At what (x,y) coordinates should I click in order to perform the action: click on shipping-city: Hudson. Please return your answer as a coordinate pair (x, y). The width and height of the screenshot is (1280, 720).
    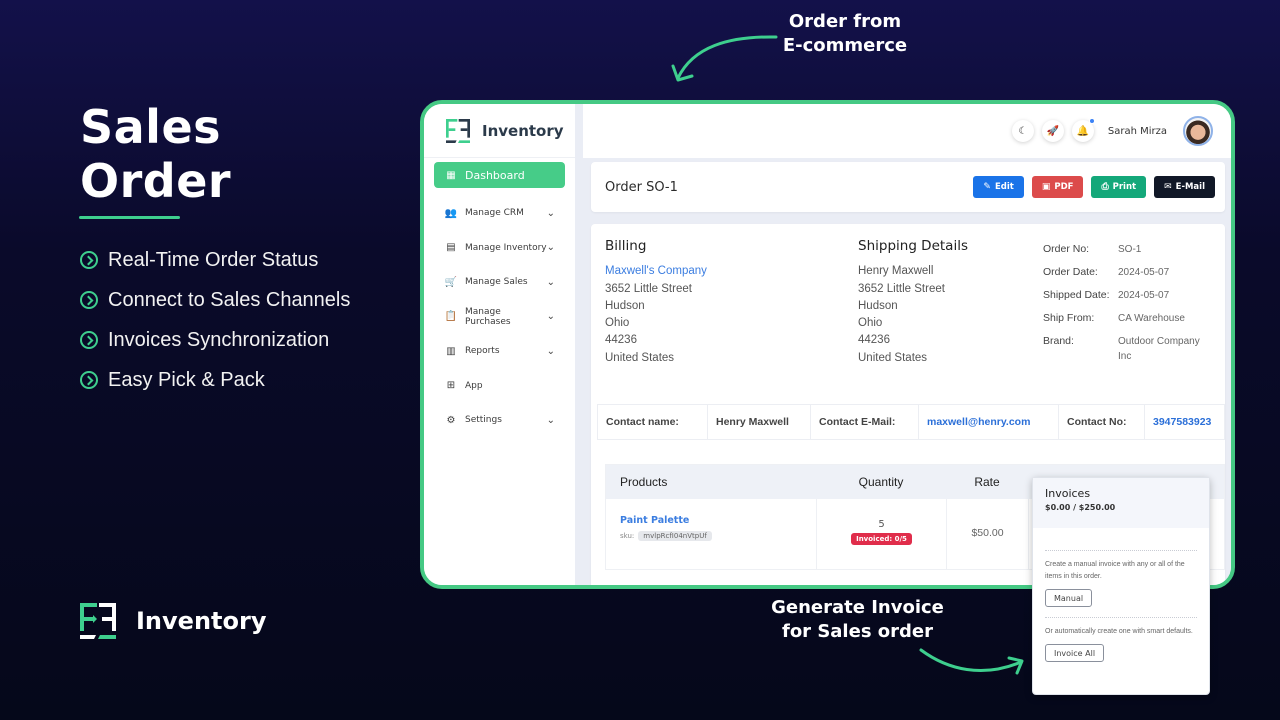
    Looking at the image, I should click on (878, 305).